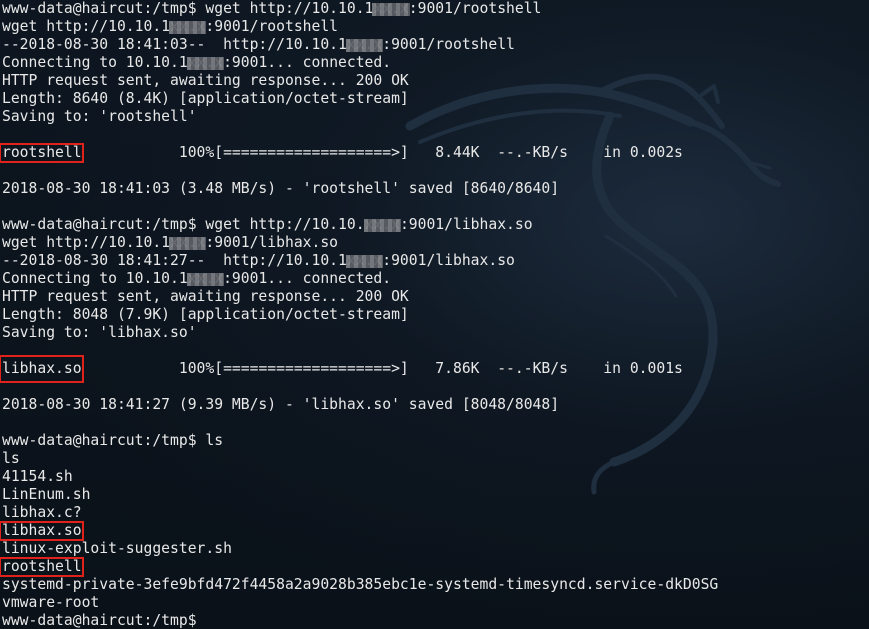 Image resolution: width=869 pixels, height=629 pixels. Describe the element at coordinates (174, 44) in the screenshot. I see `line-text: --2018-08-30 18:41:03-- http://10.10.1` at that location.